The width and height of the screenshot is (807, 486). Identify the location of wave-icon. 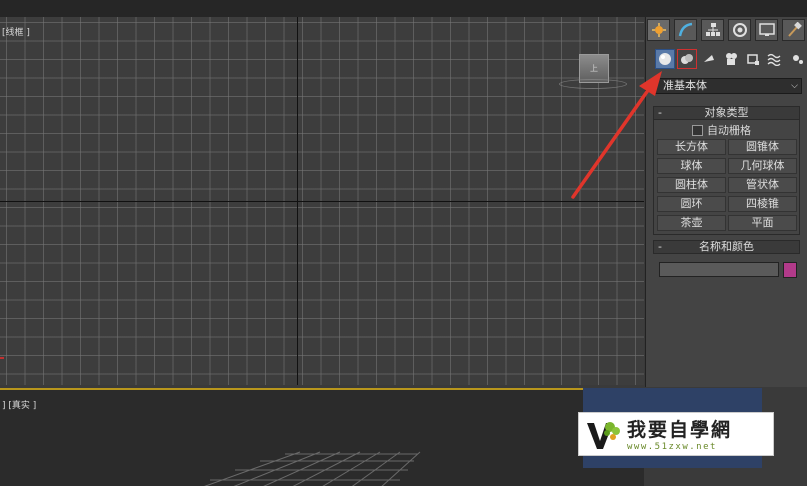
(774, 59).